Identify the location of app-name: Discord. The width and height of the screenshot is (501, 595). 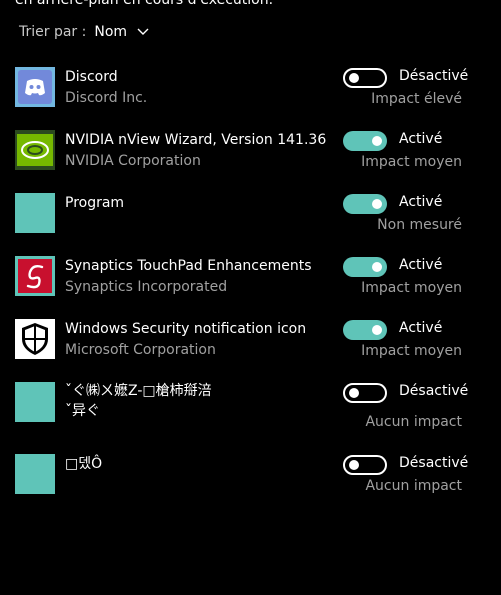
(91, 77).